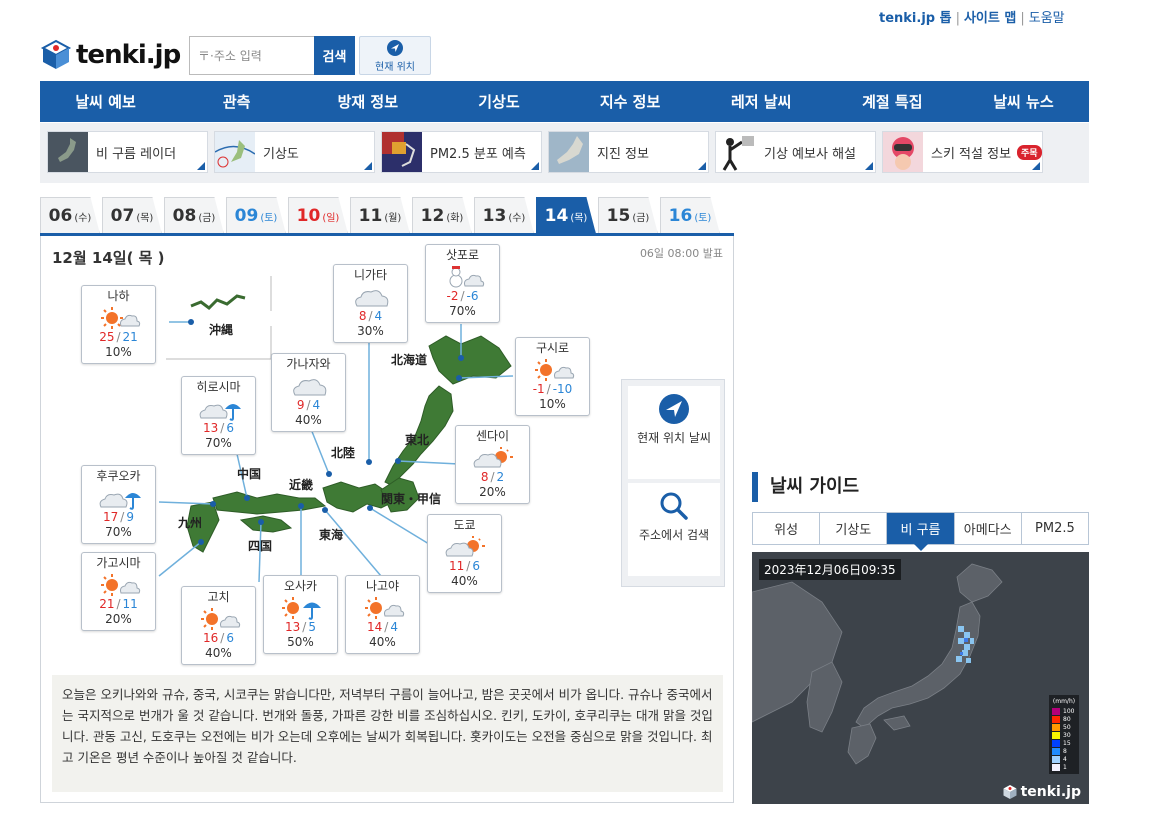 The width and height of the screenshot is (1170, 831). What do you see at coordinates (417, 440) in the screenshot?
I see `region-tohoku: 東北` at bounding box center [417, 440].